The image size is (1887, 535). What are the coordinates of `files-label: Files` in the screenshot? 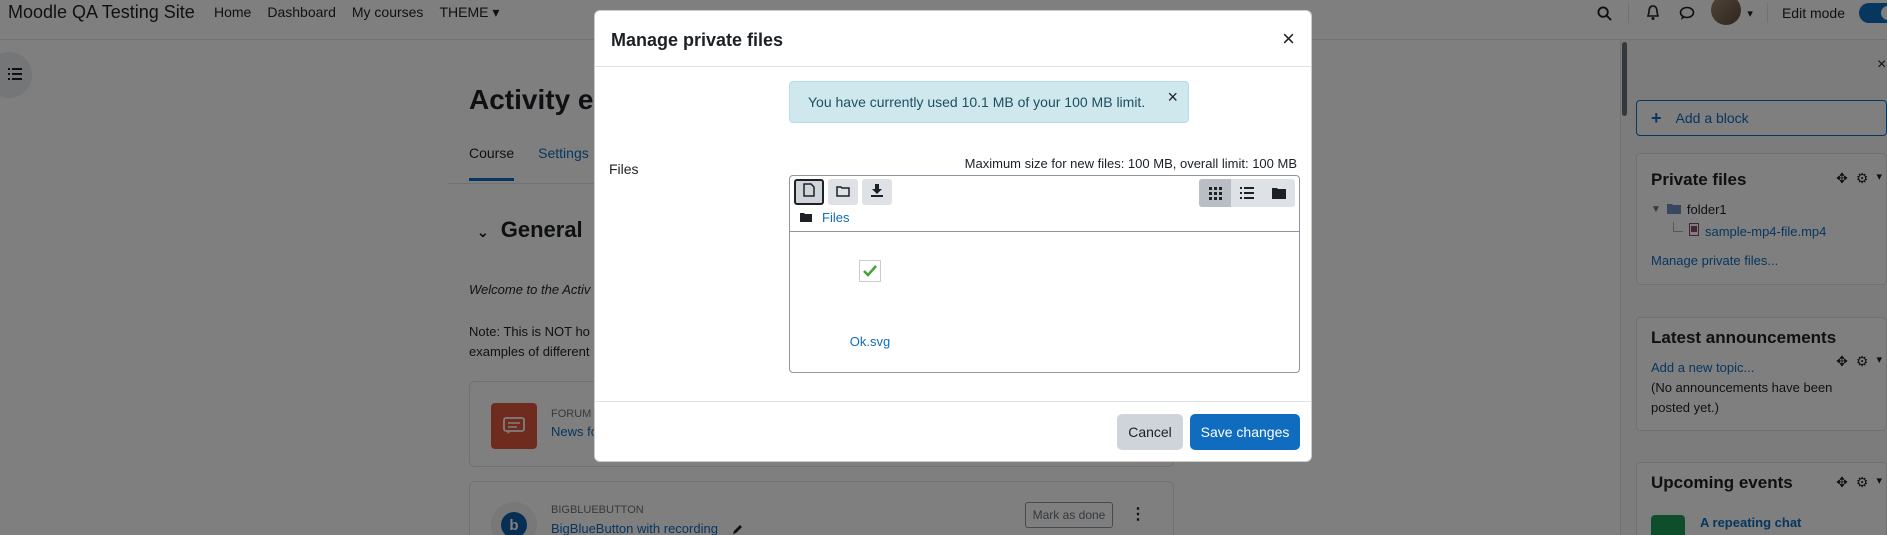 It's located at (624, 169).